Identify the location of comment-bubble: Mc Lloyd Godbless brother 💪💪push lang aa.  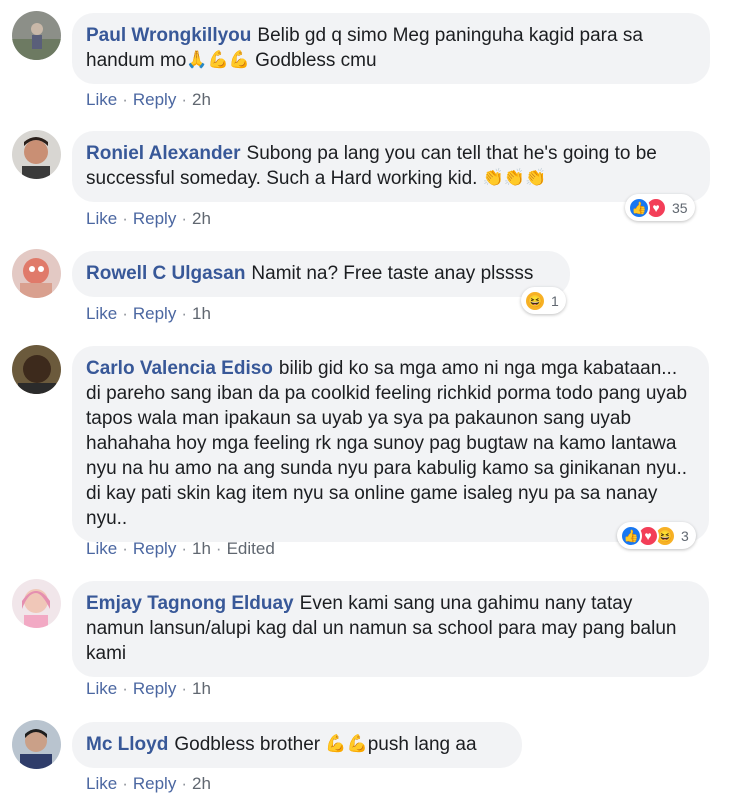
(297, 745).